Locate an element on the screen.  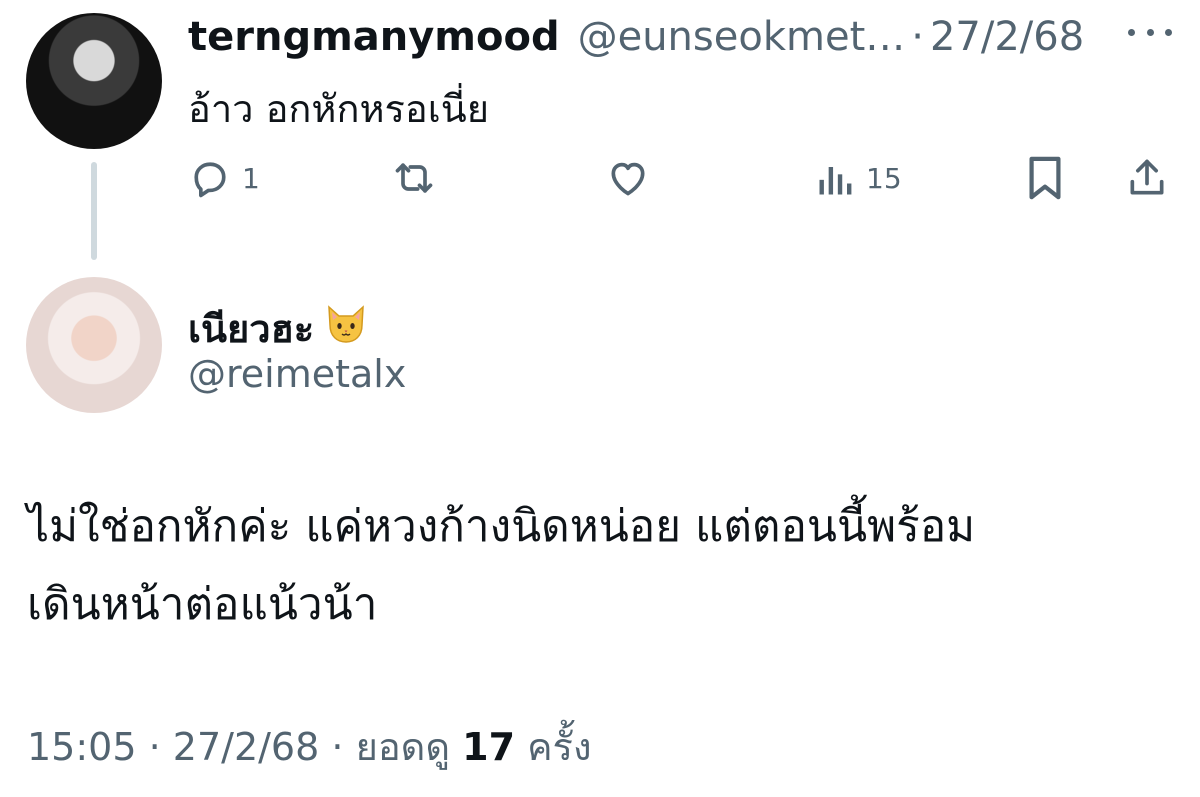
reply-button: 1 is located at coordinates (224, 178).